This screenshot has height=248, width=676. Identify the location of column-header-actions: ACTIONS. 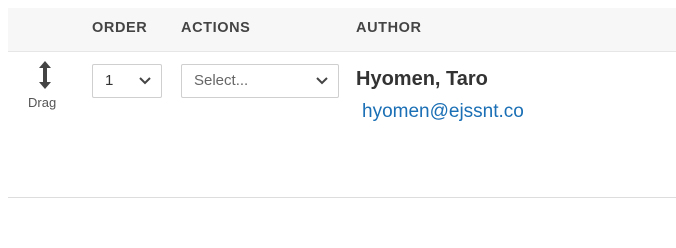
(216, 28).